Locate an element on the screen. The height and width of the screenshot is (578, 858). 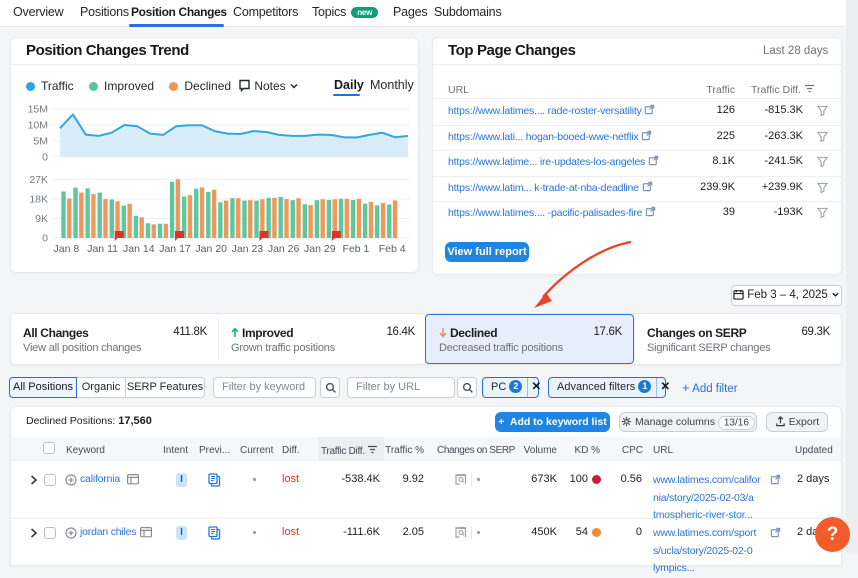
svg-text: Jan 23 is located at coordinates (248, 249).